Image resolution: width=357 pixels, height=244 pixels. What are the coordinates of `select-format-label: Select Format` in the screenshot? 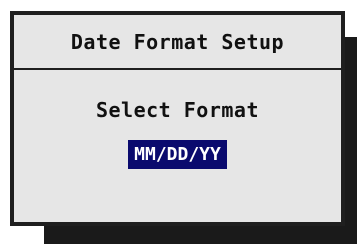 It's located at (177, 110).